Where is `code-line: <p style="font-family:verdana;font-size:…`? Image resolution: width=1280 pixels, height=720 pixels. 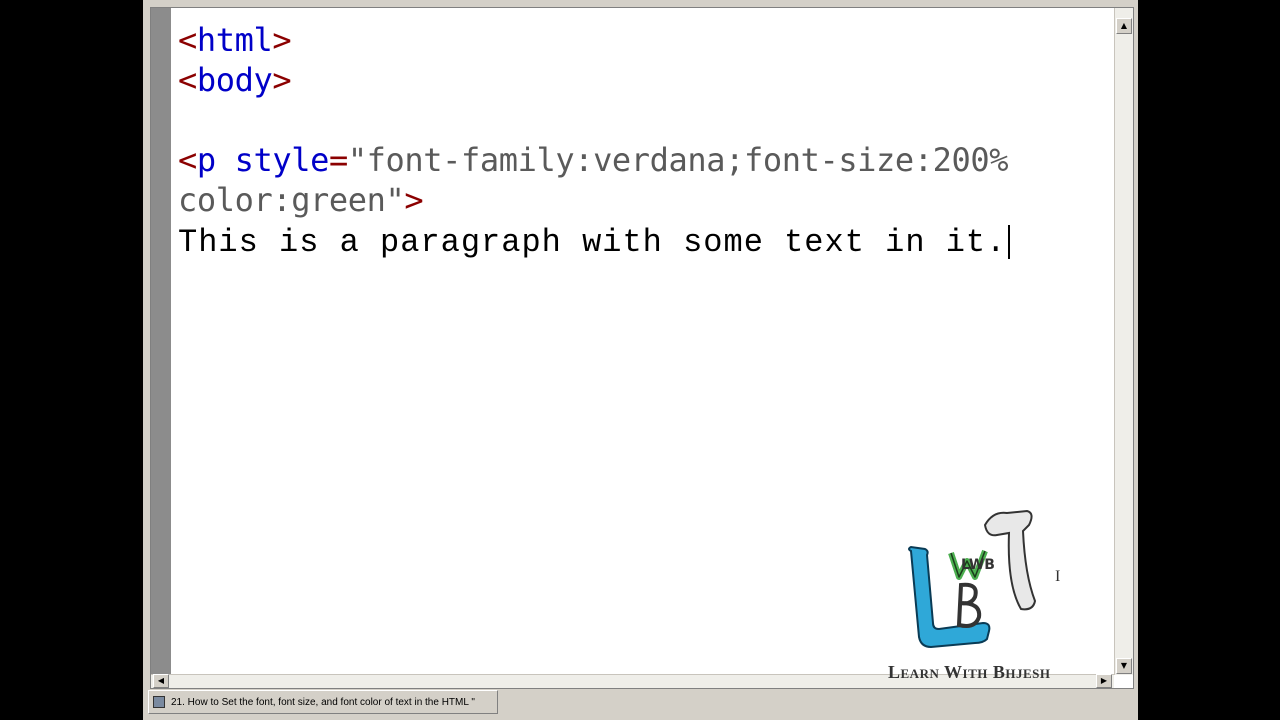
code-line: <p style="font-family:verdana;font-size:… is located at coordinates (593, 160).